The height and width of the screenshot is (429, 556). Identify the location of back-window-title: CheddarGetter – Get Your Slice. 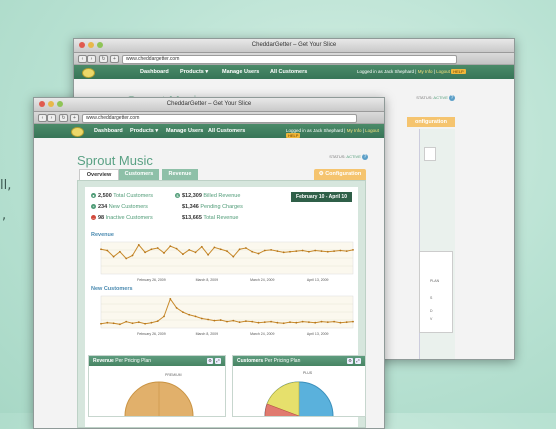
(294, 45).